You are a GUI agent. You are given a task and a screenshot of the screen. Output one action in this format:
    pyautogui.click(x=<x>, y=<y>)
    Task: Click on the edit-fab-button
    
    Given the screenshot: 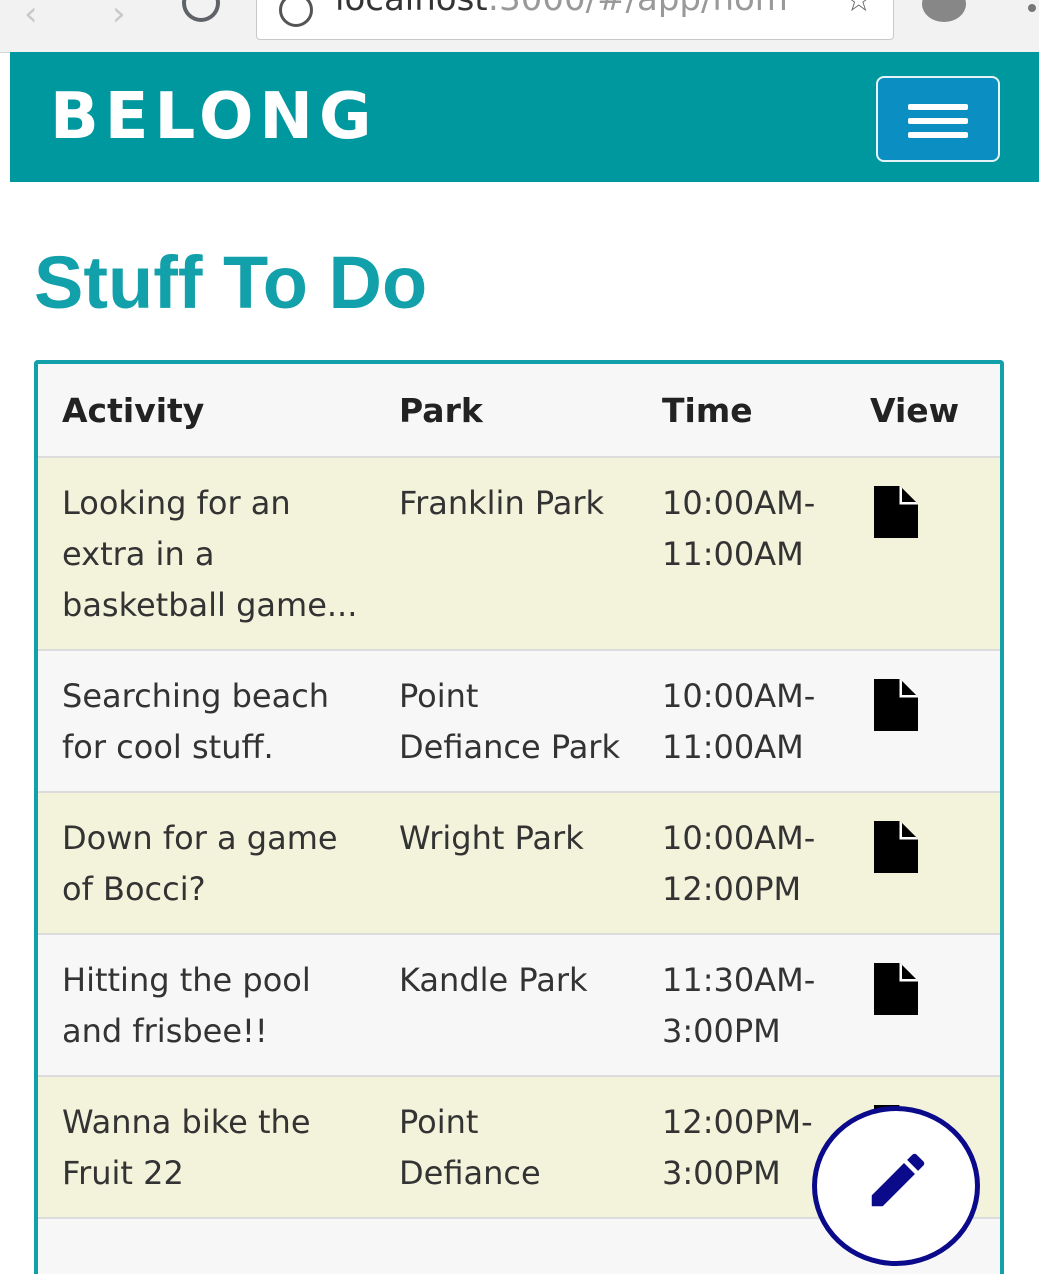 What is the action you would take?
    pyautogui.click(x=896, y=1186)
    